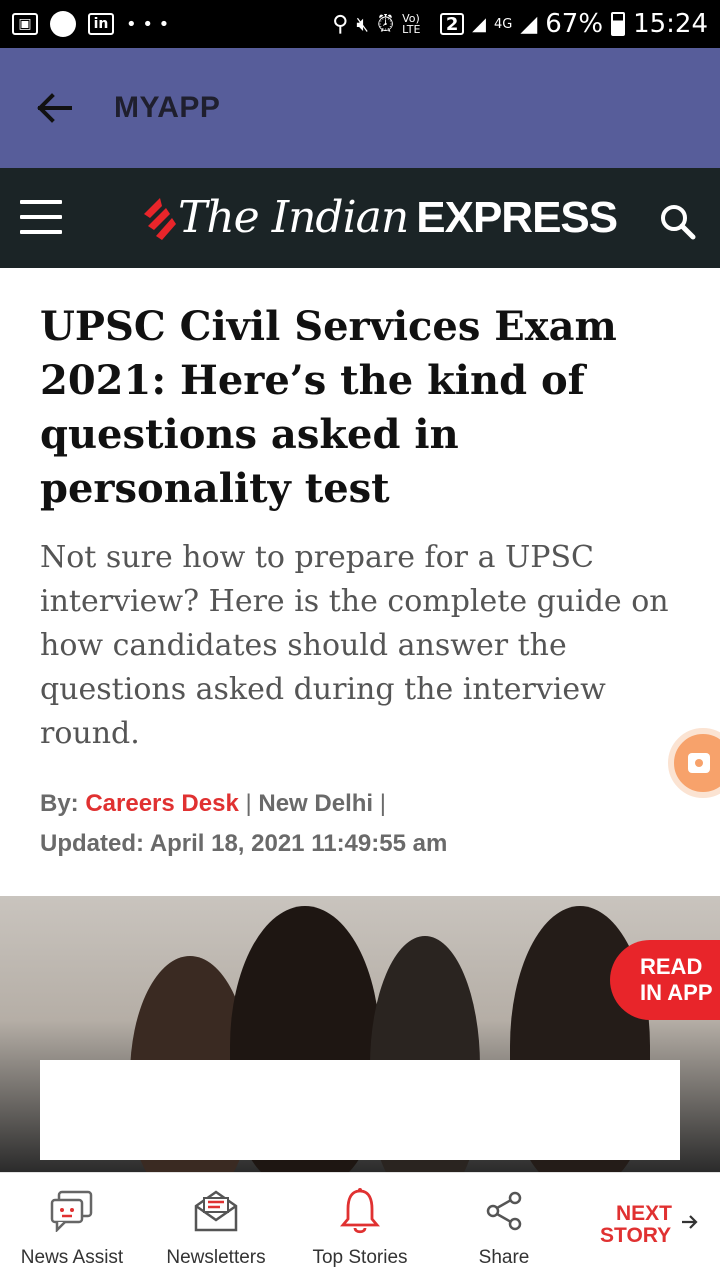  I want to click on app-bar: MYAPP, so click(360, 108).